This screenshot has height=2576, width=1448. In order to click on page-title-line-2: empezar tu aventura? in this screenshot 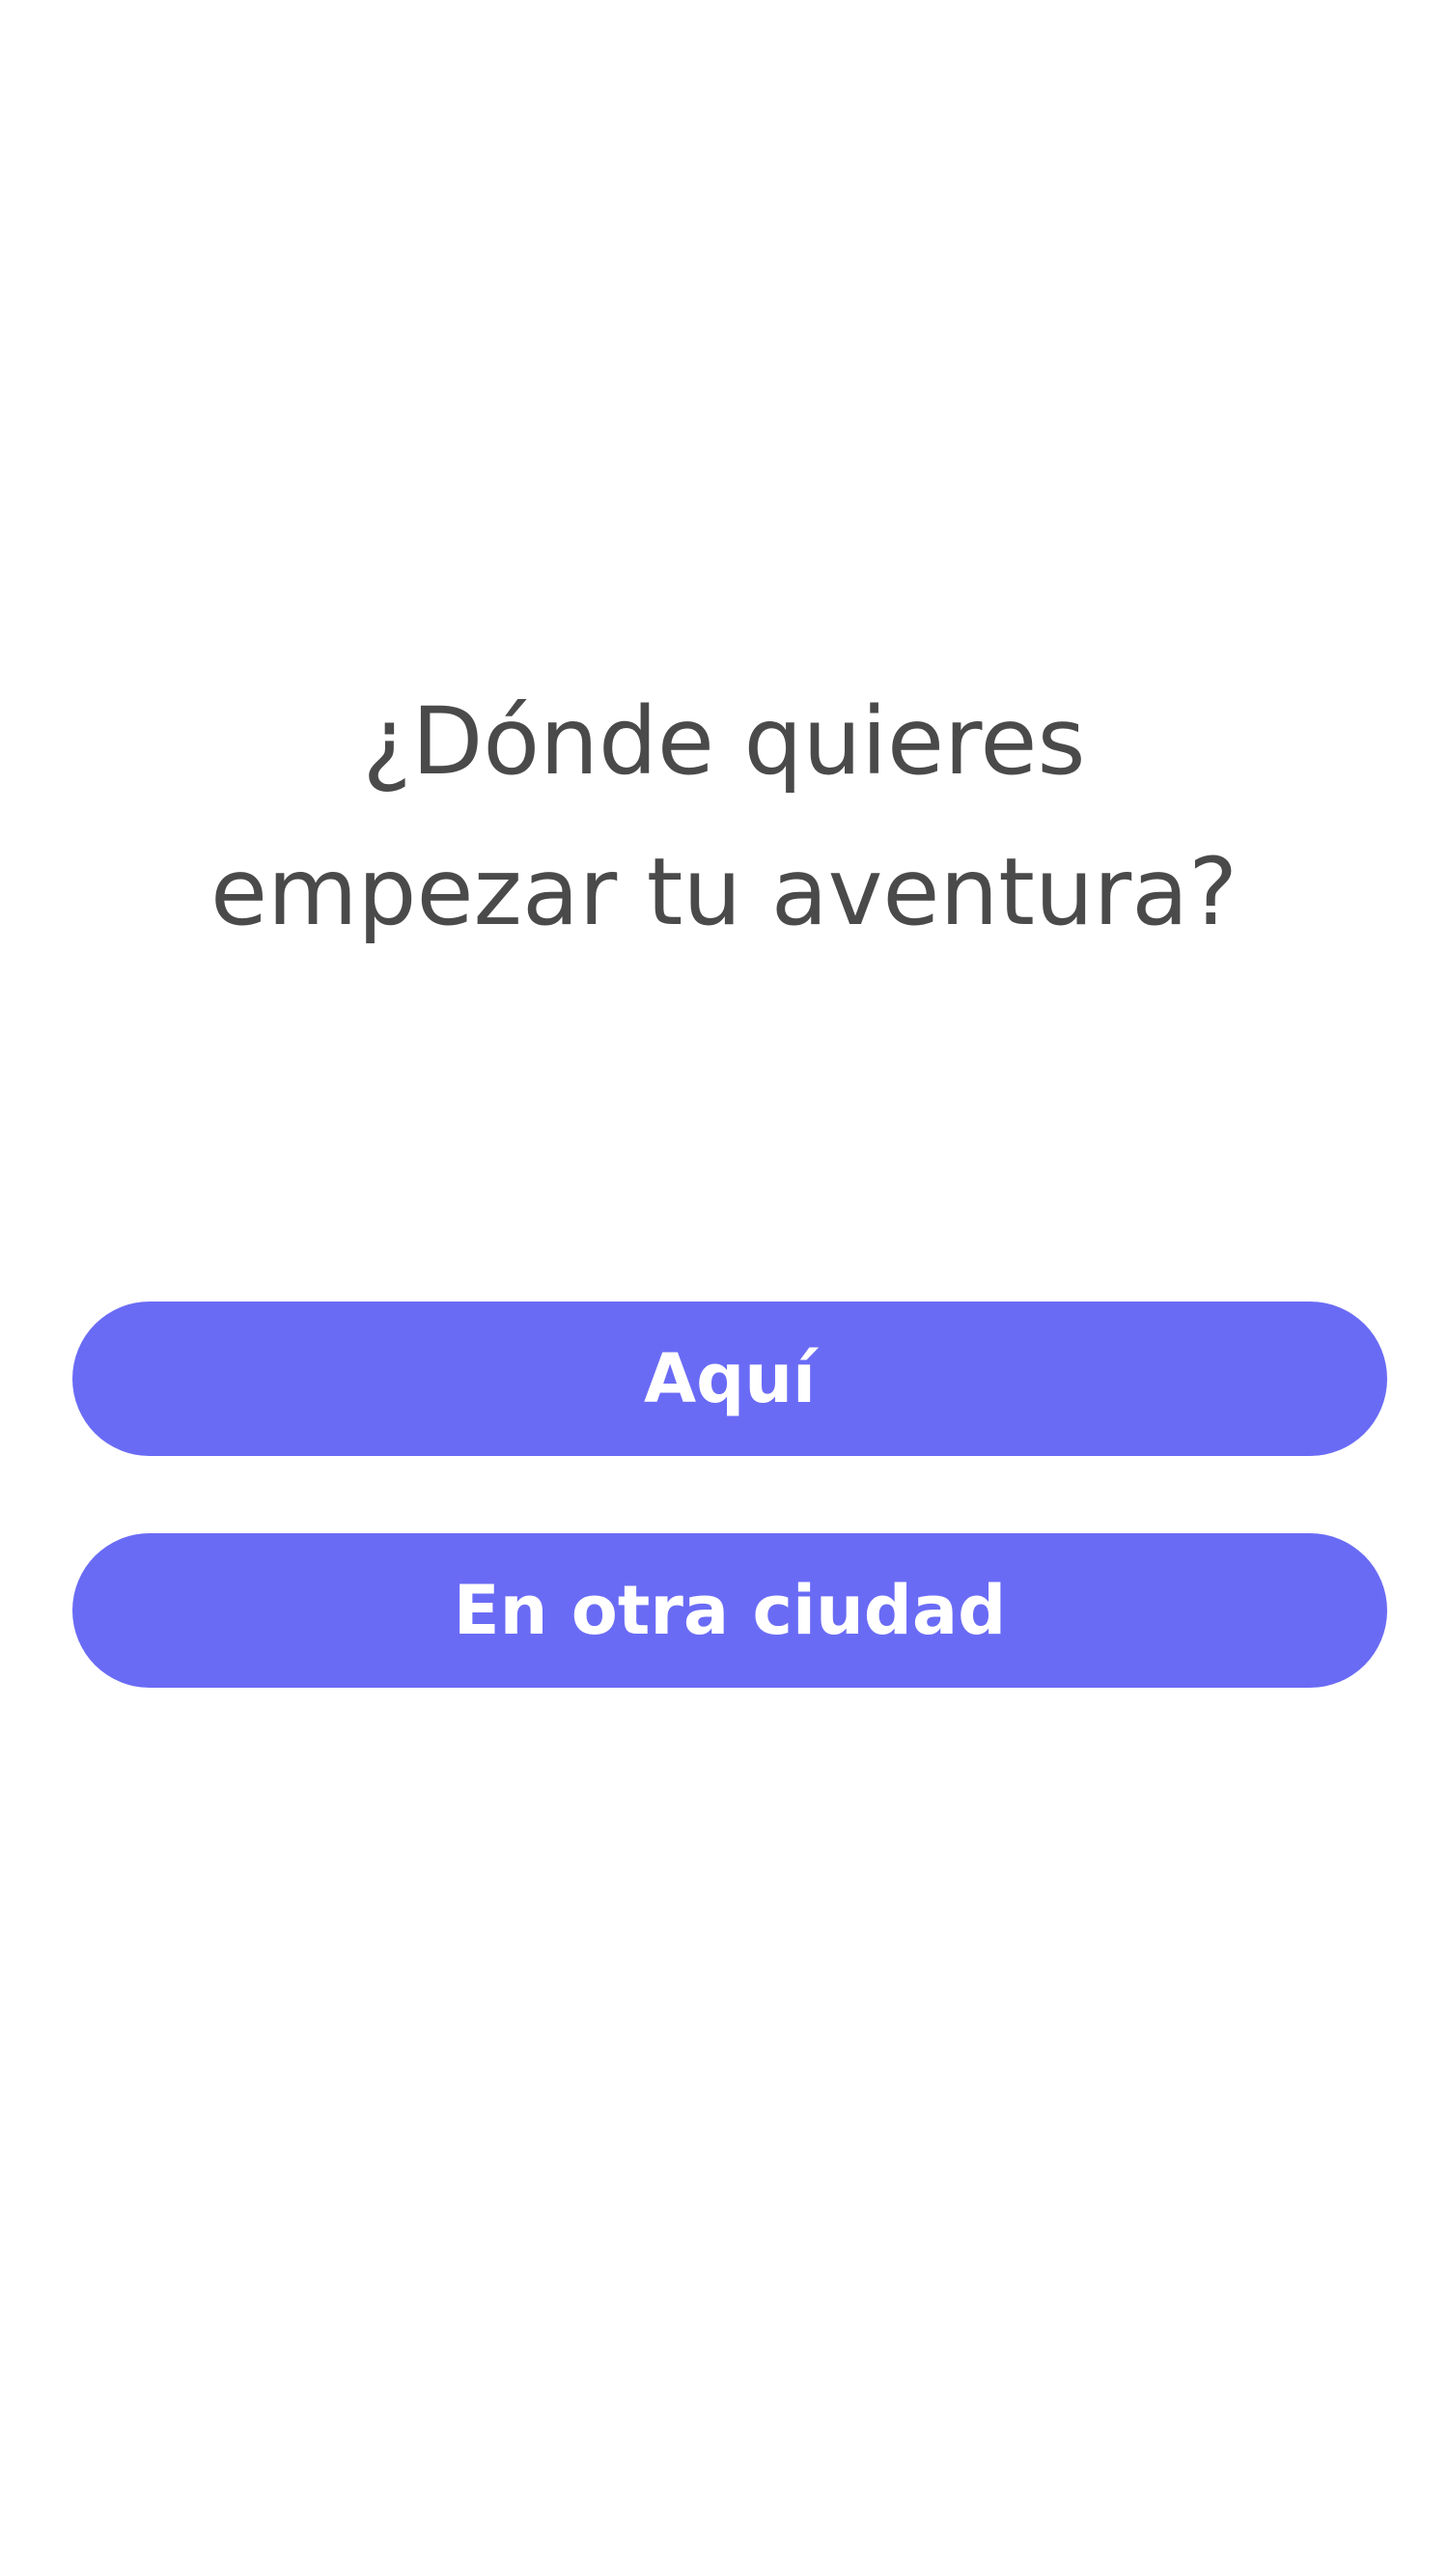, I will do `click(724, 892)`.